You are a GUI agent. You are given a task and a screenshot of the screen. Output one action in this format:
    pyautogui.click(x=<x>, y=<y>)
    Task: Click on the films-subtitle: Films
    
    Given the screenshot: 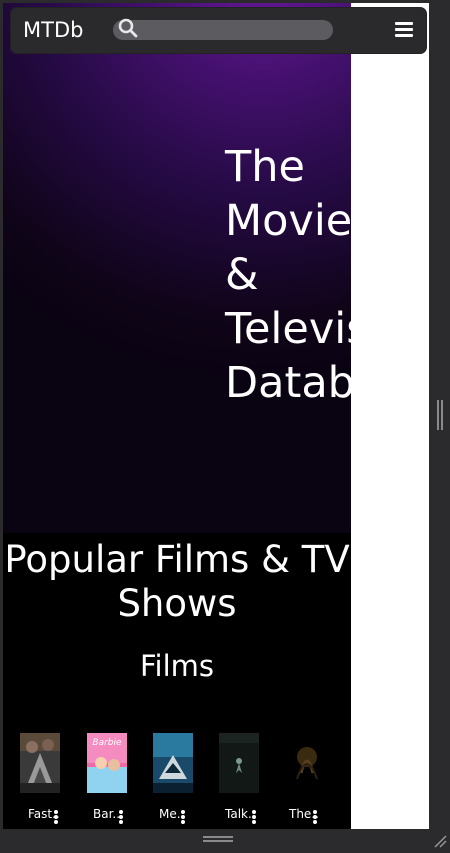 What is the action you would take?
    pyautogui.click(x=177, y=666)
    